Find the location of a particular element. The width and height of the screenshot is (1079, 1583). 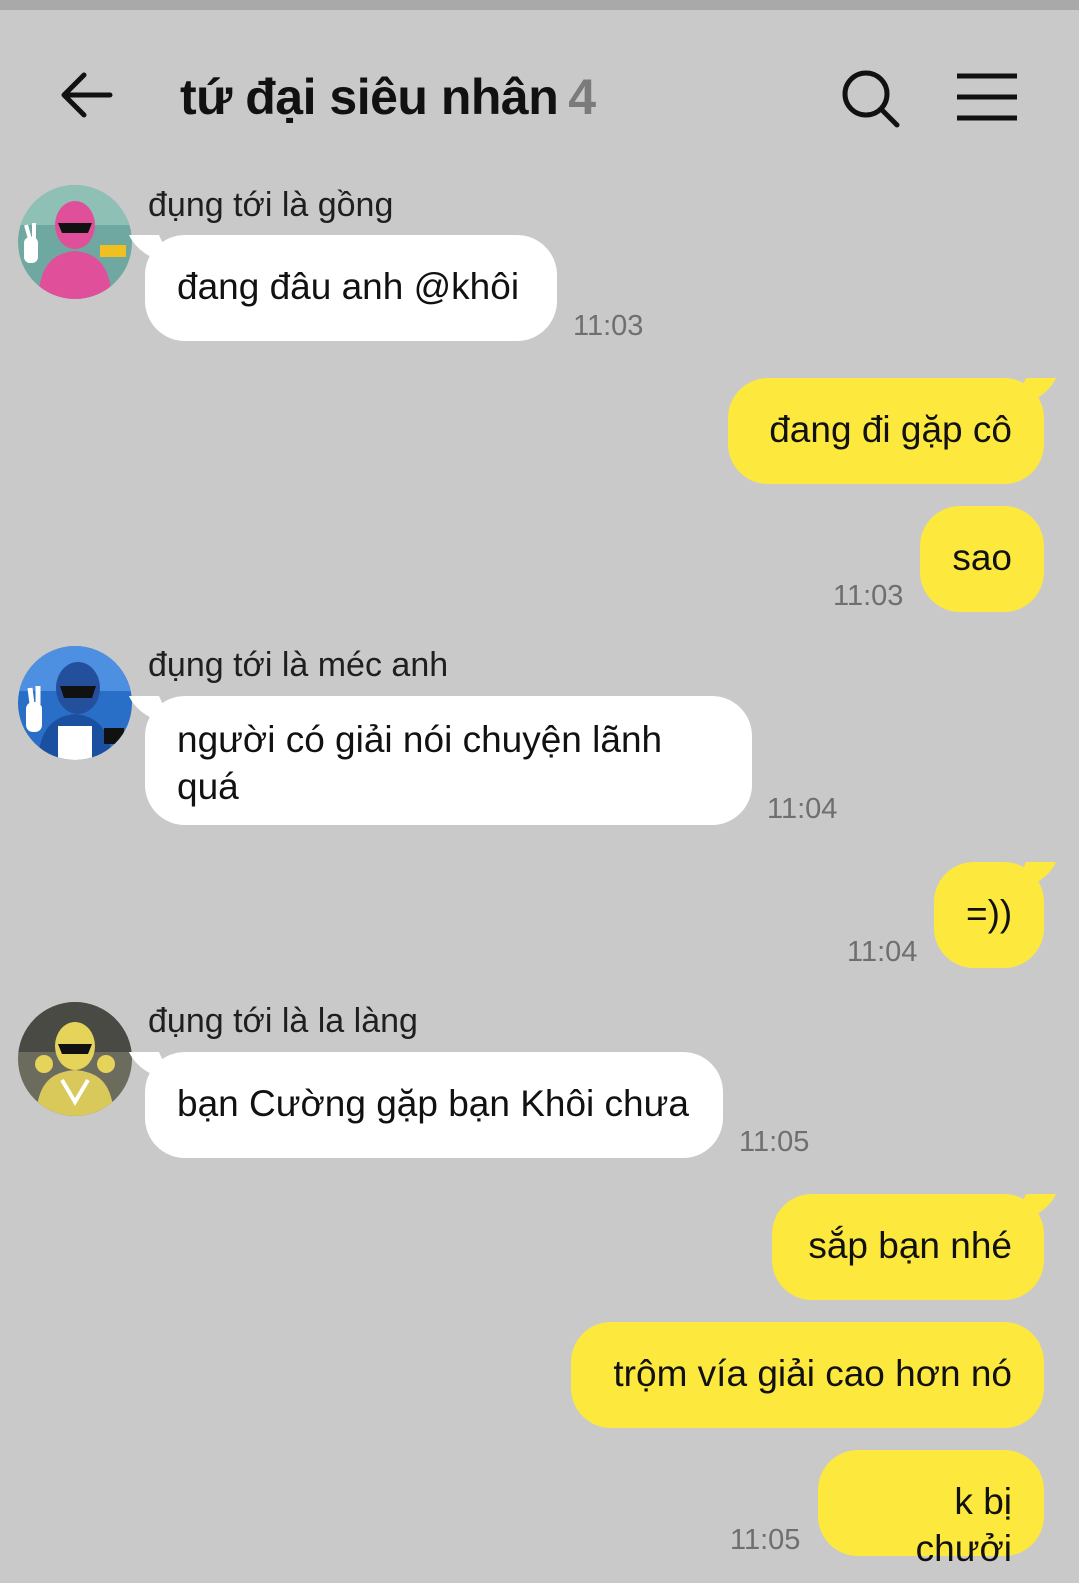

message-text: sao is located at coordinates (982, 557).